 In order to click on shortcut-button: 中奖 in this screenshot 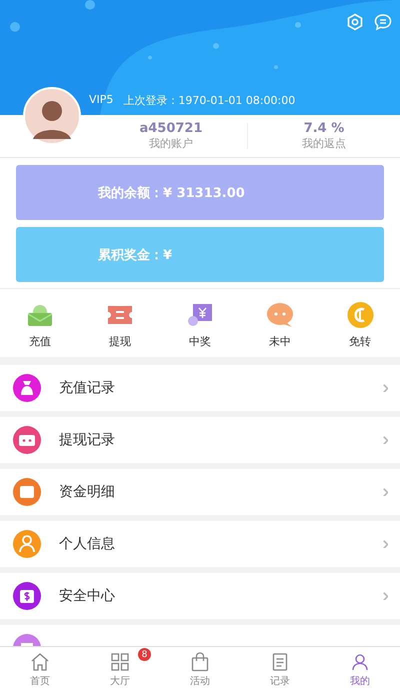, I will do `click(200, 325)`.